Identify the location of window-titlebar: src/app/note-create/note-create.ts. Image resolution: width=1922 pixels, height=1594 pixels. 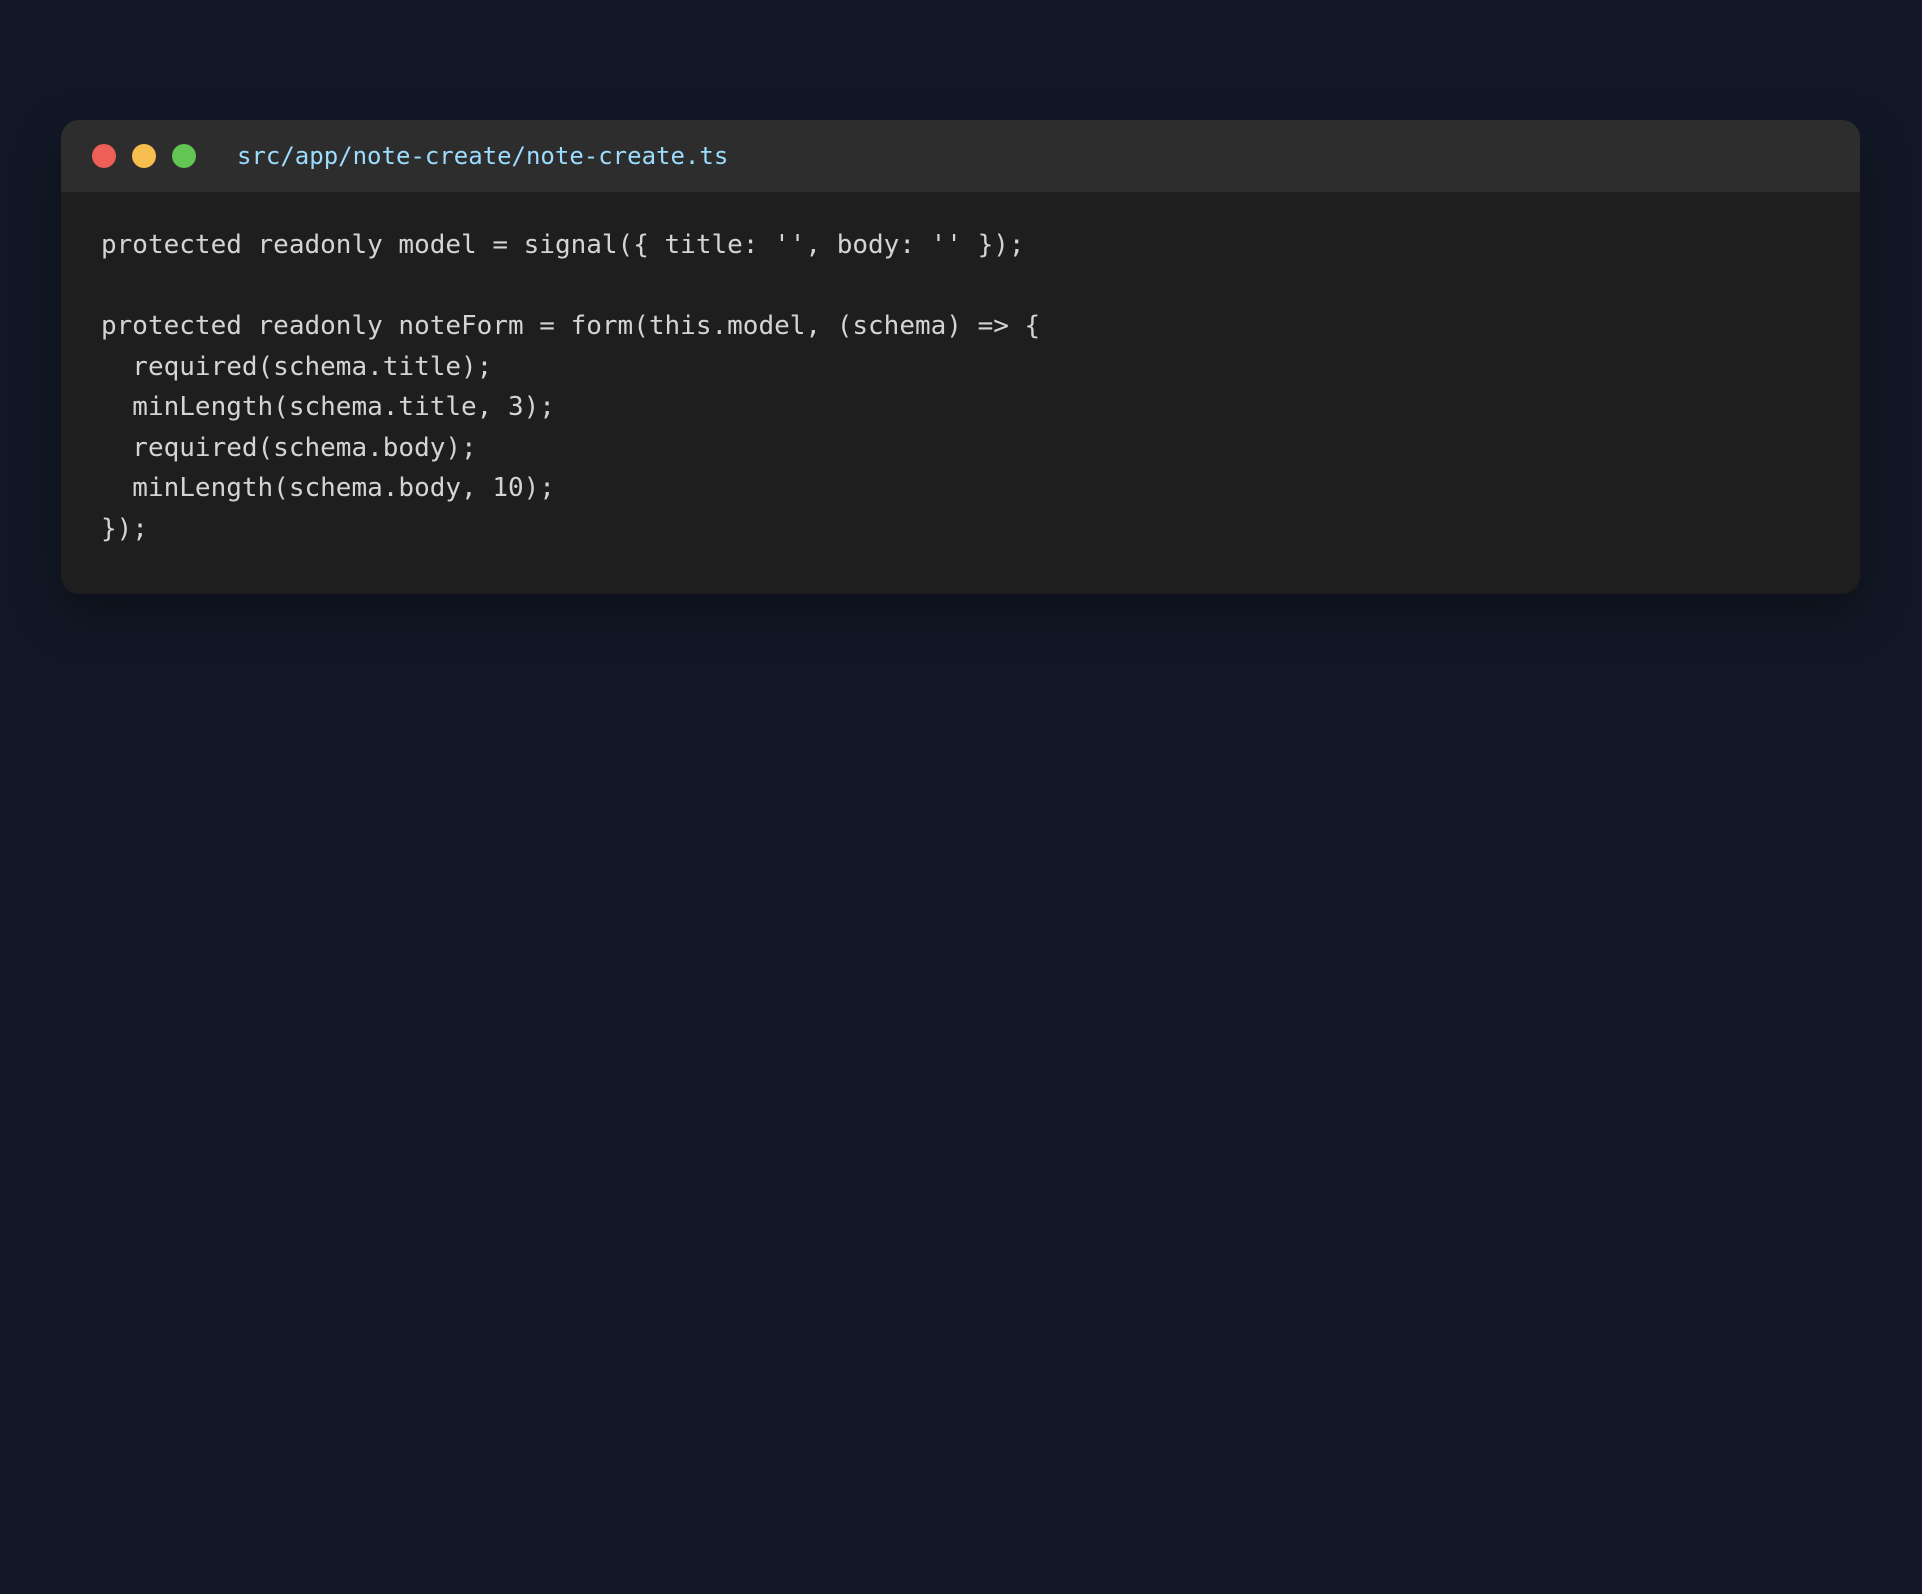
(960, 156).